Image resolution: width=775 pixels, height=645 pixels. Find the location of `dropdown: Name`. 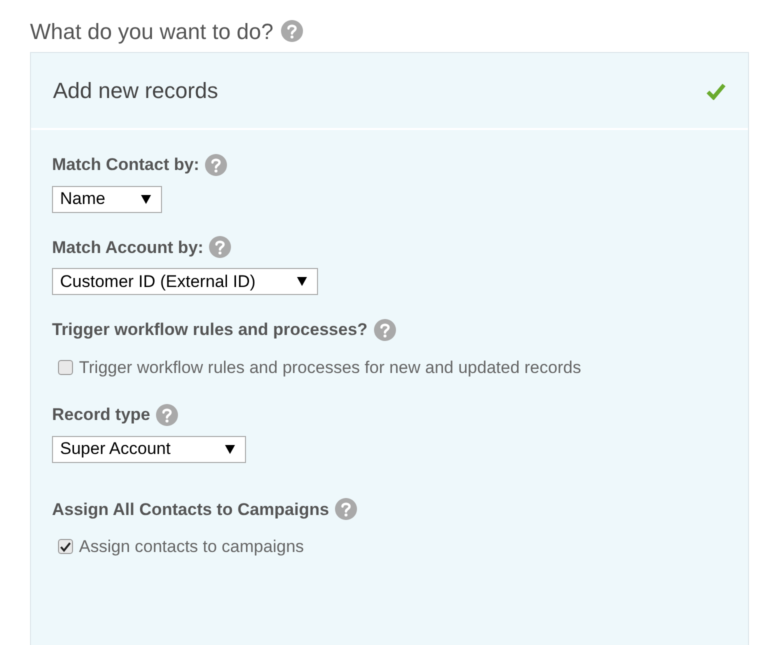

dropdown: Name is located at coordinates (107, 199).